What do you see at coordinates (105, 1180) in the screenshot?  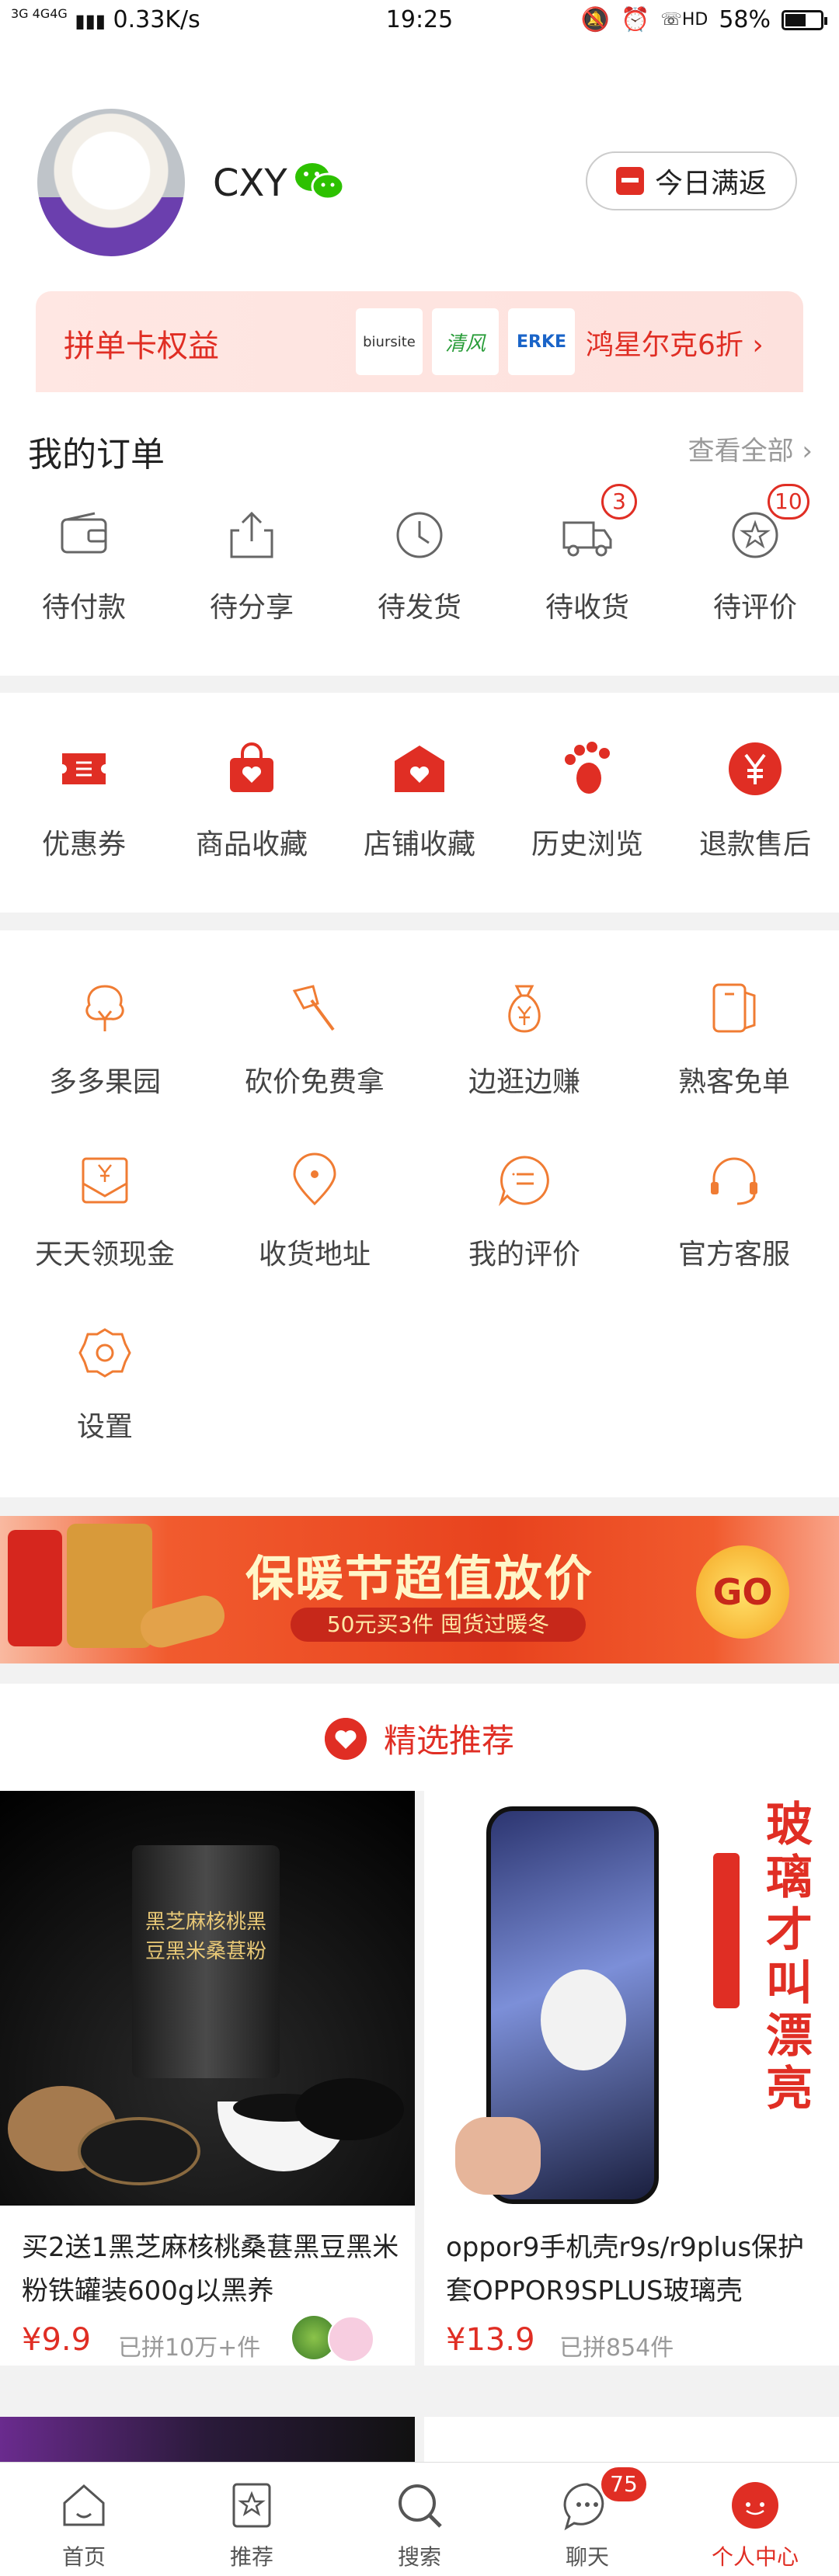 I see `cash-envelope-icon` at bounding box center [105, 1180].